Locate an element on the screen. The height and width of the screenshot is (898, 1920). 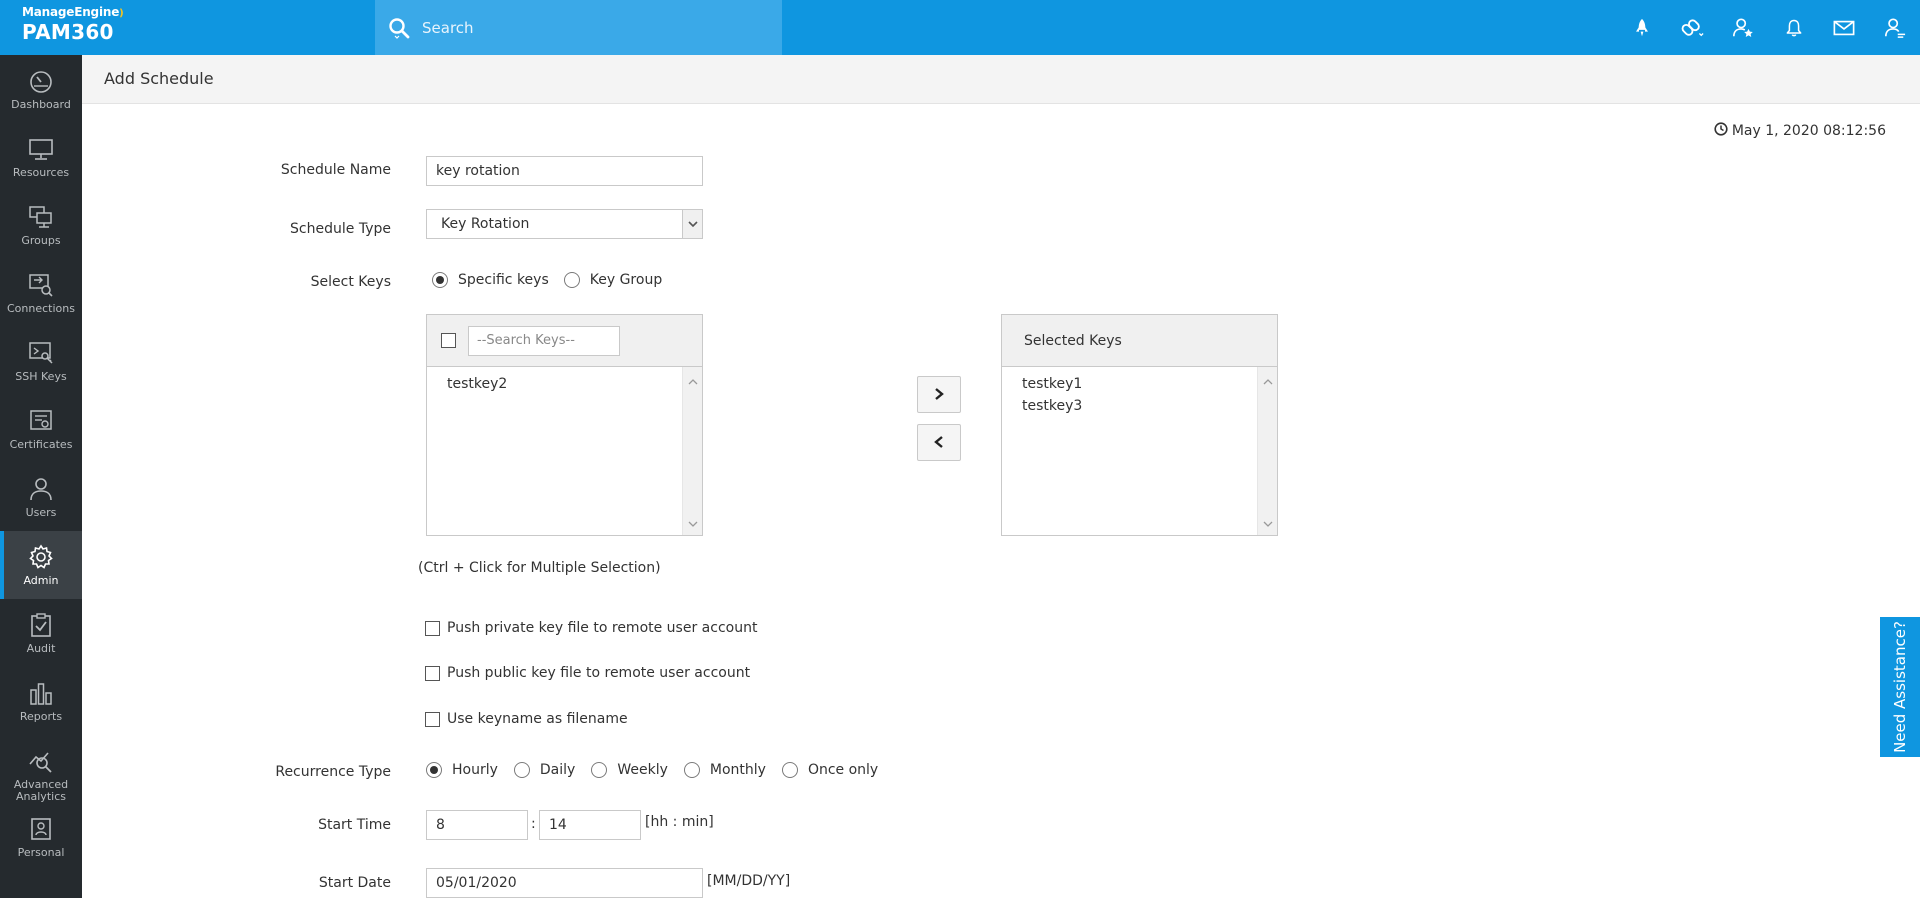
sidebar-item-label: Admin is located at coordinates (41, 580).